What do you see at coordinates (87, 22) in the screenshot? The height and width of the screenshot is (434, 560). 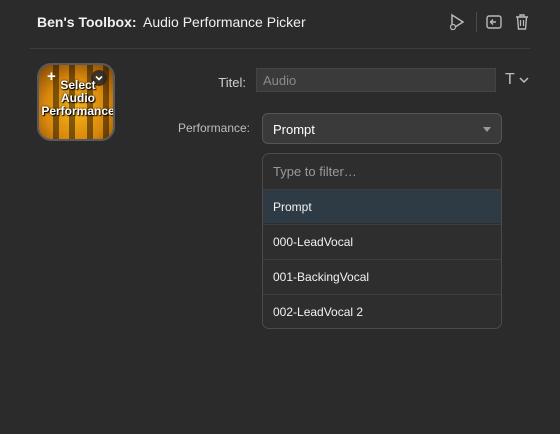 I see `app-name: Ben's Toolbox:` at bounding box center [87, 22].